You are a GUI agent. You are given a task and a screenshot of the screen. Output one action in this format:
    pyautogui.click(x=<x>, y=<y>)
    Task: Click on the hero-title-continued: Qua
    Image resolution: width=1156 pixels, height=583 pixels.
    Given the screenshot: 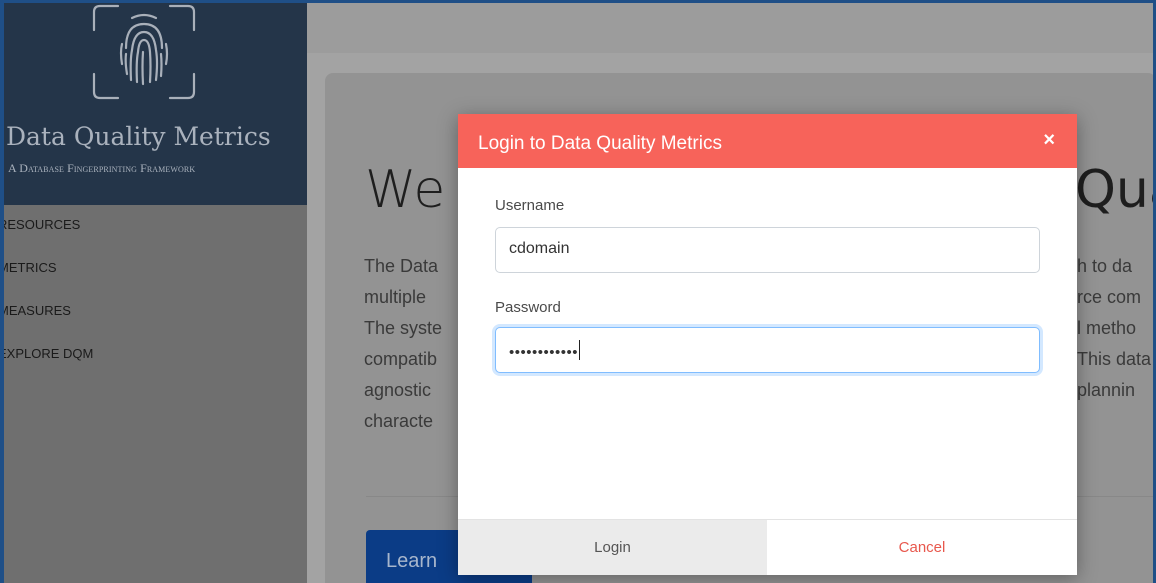 What is the action you would take?
    pyautogui.click(x=1115, y=190)
    